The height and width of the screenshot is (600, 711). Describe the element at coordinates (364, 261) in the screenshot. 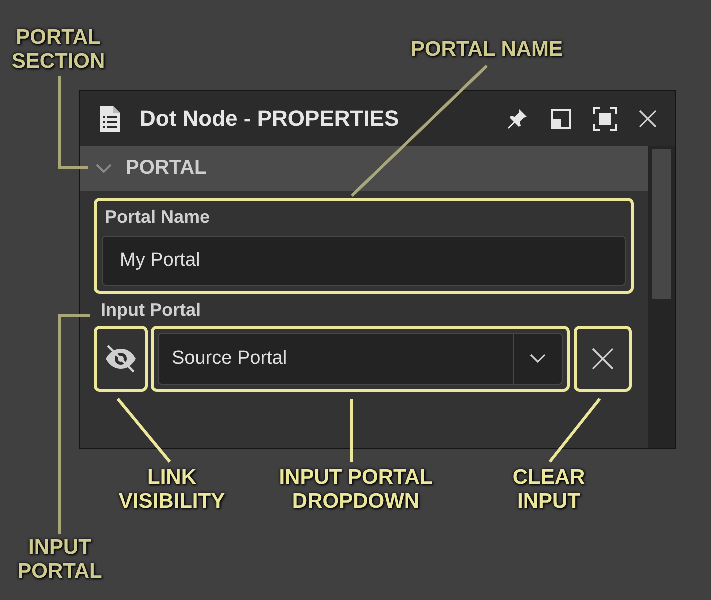

I see `portal-name-field: My Portal` at that location.